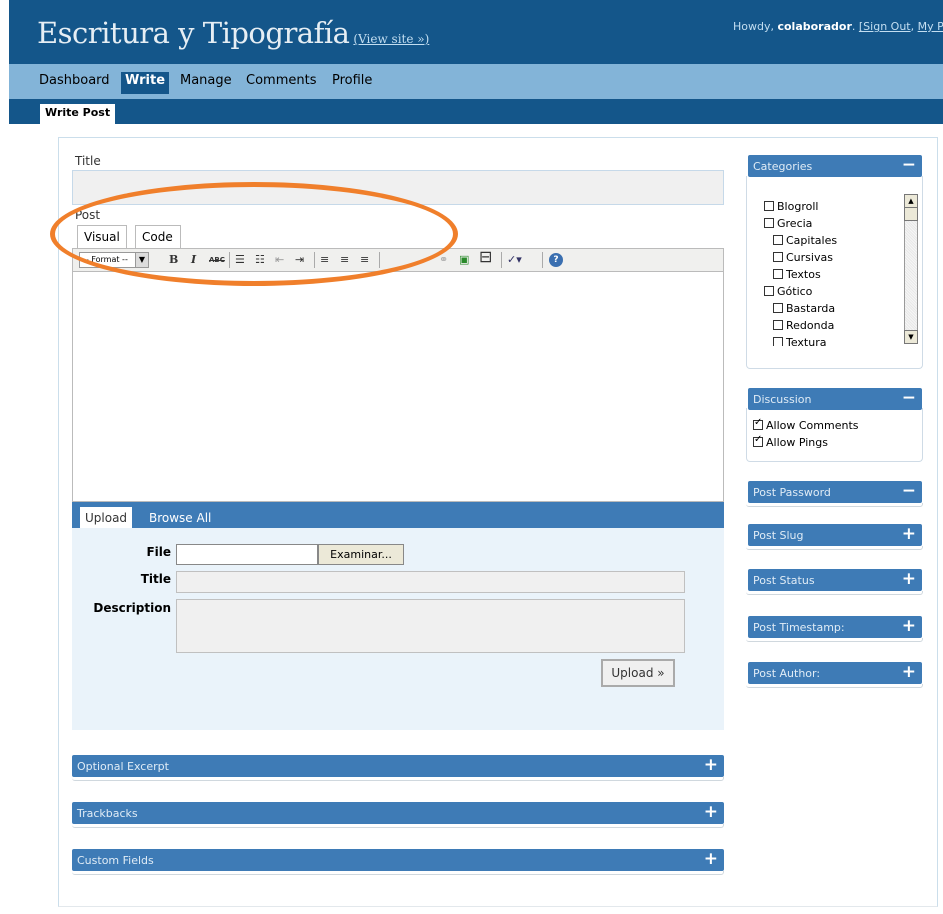 The image size is (943, 914). What do you see at coordinates (123, 766) in the screenshot?
I see `optional-excerpt-label: Optional Excerpt` at bounding box center [123, 766].